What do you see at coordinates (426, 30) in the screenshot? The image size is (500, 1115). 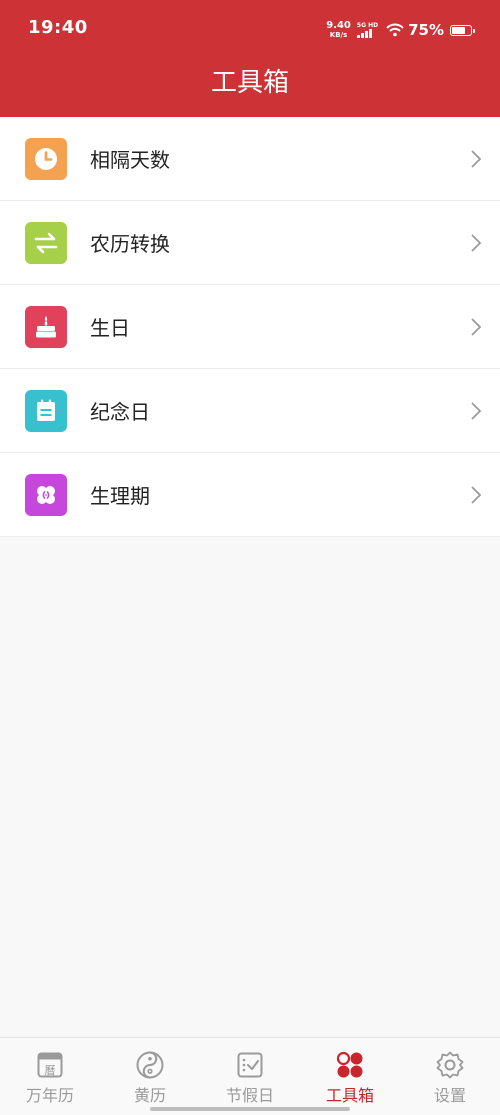 I see `battery-percent: 75%` at bounding box center [426, 30].